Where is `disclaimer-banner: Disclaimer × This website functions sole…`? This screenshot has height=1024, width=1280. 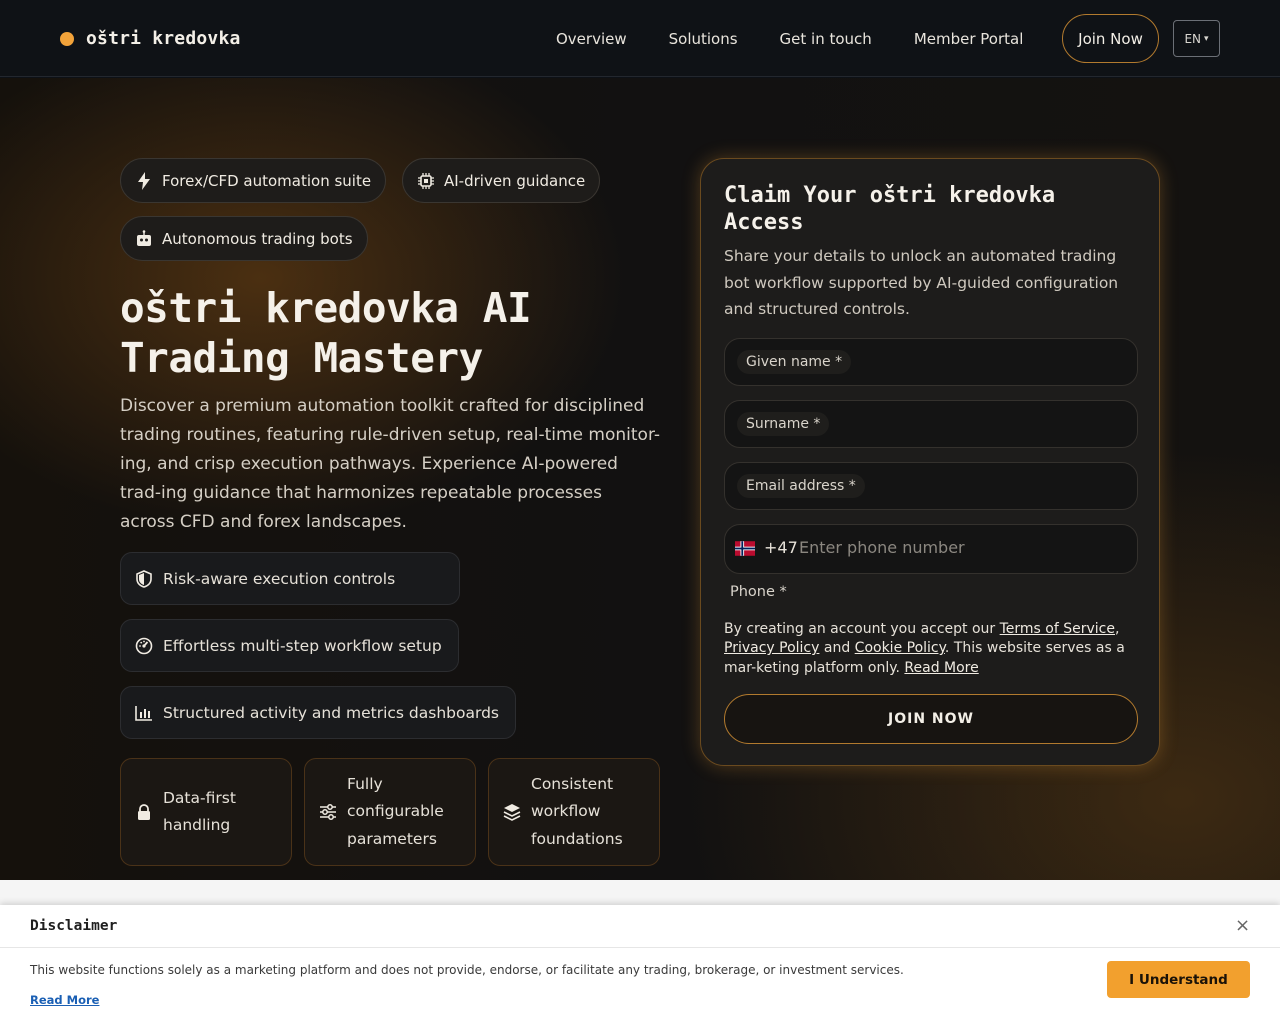
disclaimer-banner: Disclaimer × This website functions sole… is located at coordinates (640, 964).